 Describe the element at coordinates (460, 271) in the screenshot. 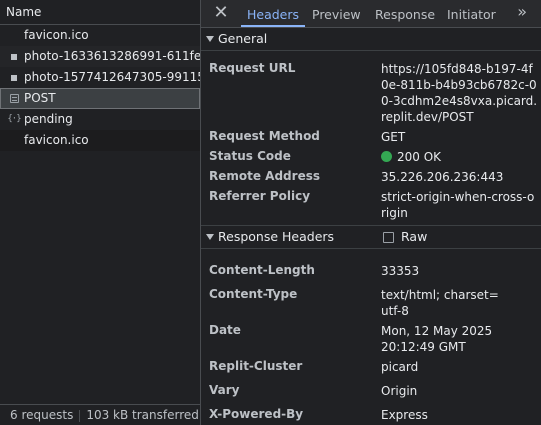

I see `header-value: 33353` at that location.